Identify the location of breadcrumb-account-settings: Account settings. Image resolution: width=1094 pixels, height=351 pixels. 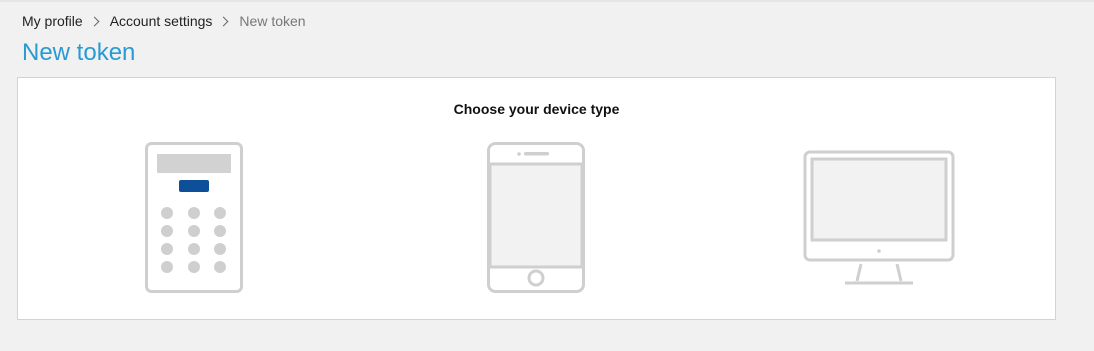
(161, 21).